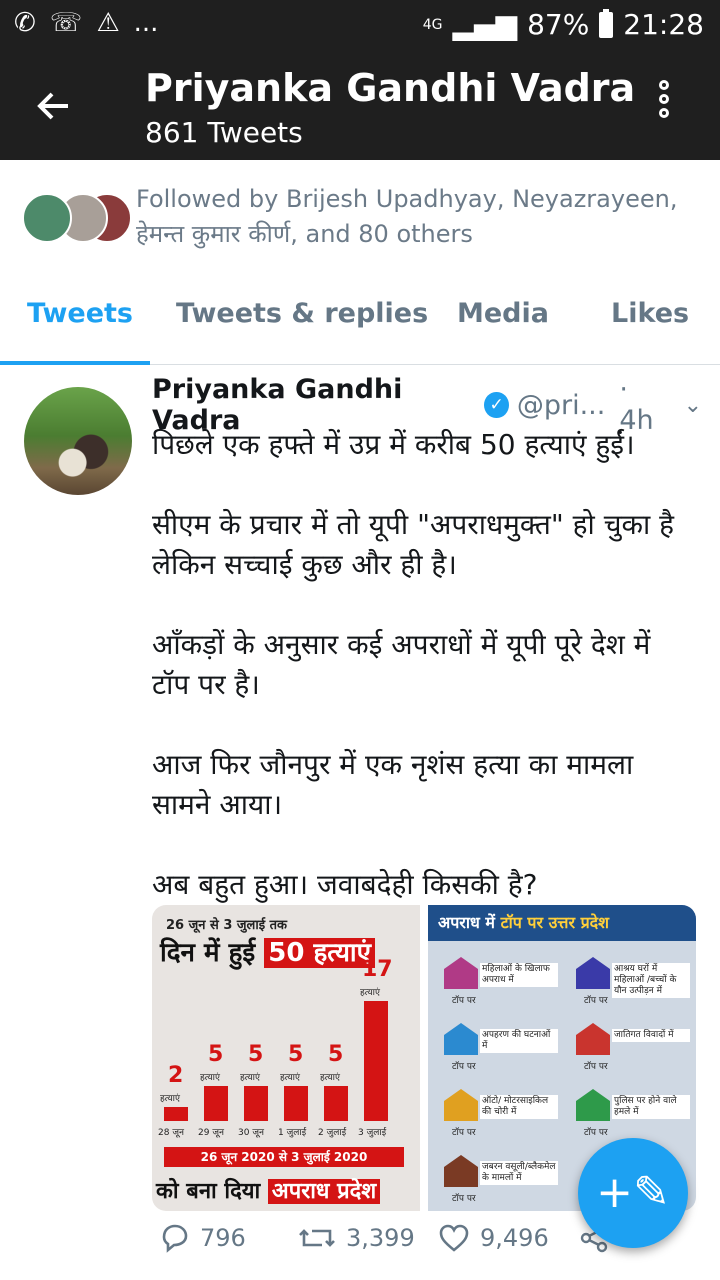 The image size is (720, 1280). What do you see at coordinates (175, 1238) in the screenshot?
I see `reply-icon` at bounding box center [175, 1238].